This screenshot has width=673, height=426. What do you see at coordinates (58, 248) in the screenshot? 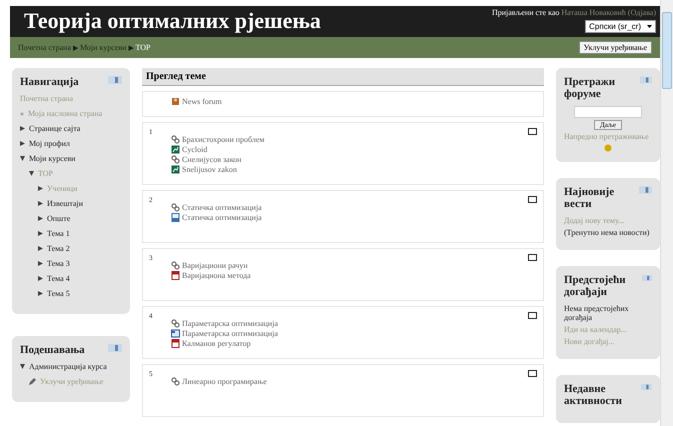
I see `nav-link: Тема 2` at bounding box center [58, 248].